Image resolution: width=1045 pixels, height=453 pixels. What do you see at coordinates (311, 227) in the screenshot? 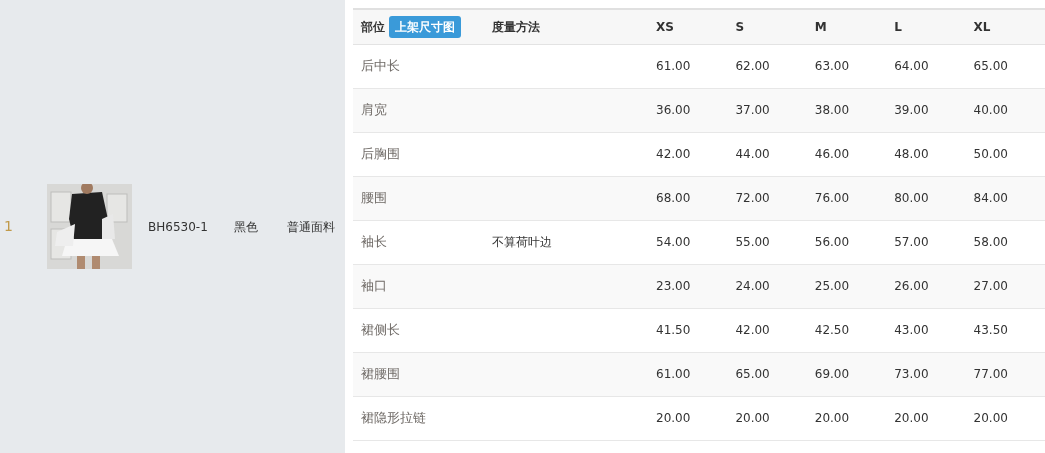
I see `fabric-name: 普通面料` at bounding box center [311, 227].